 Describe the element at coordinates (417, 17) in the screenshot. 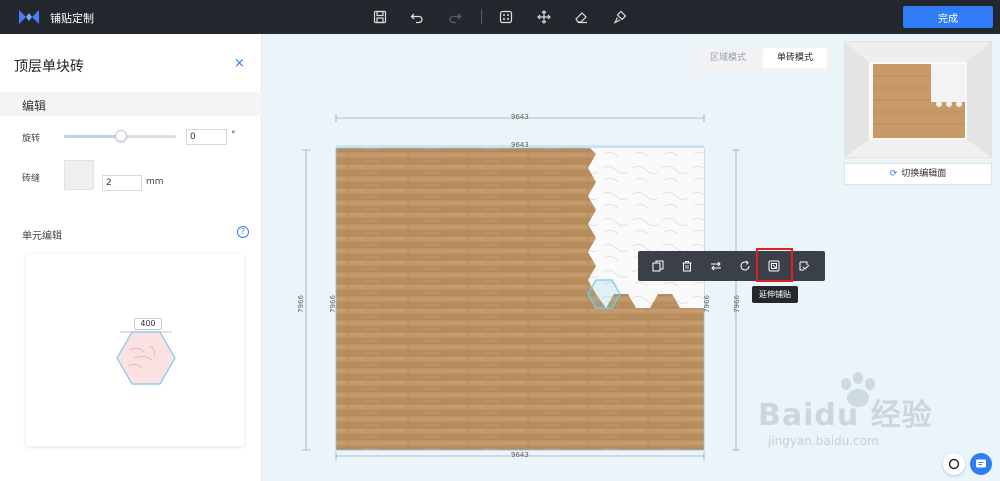

I see `undo-icon` at that location.